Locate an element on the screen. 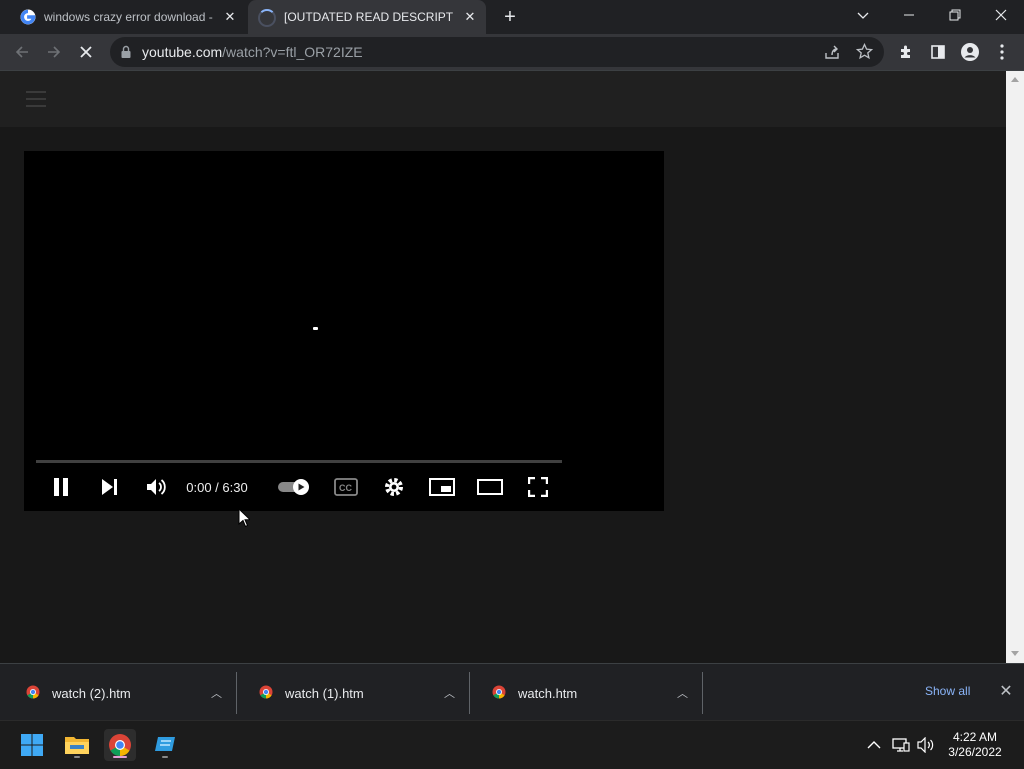 The image size is (1024, 769). download-item: watch (1).htm ︿ is located at coordinates (353, 693).